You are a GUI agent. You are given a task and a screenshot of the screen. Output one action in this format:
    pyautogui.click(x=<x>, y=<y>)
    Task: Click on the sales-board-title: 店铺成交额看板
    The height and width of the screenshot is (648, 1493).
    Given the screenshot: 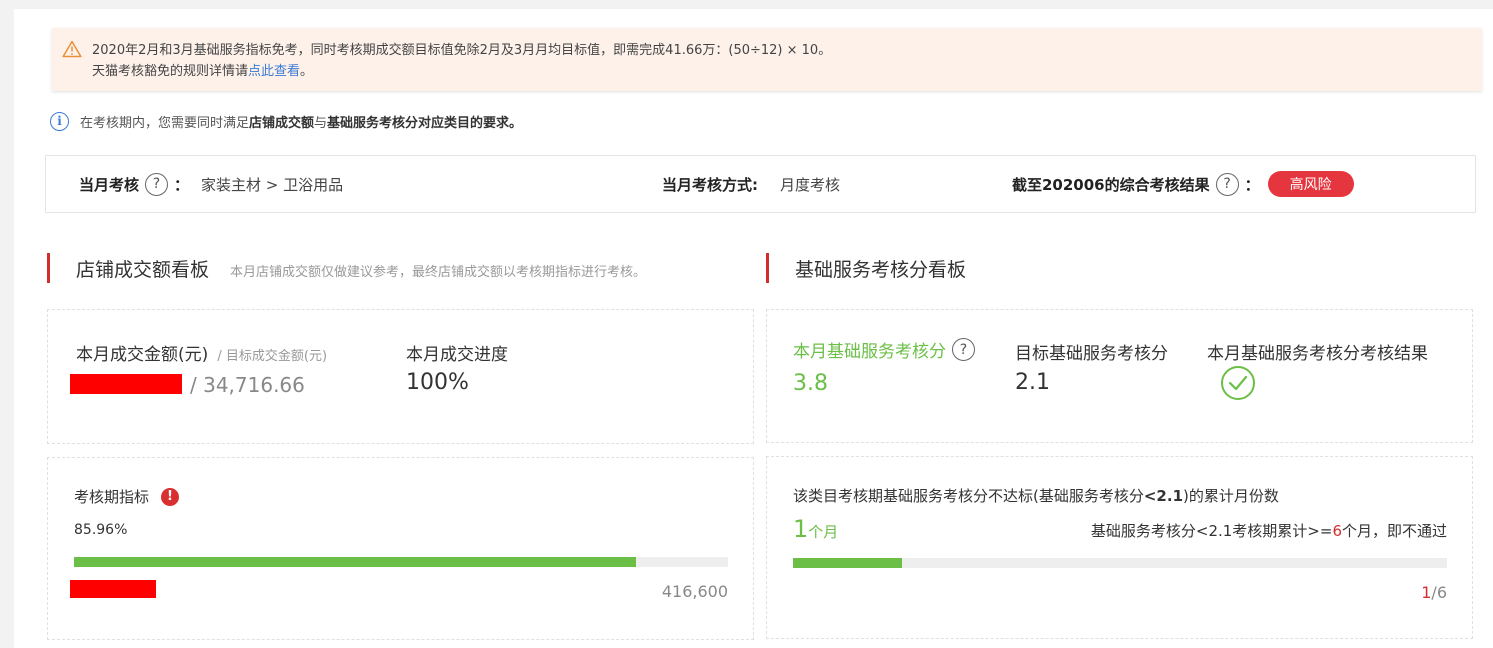 What is the action you would take?
    pyautogui.click(x=143, y=270)
    